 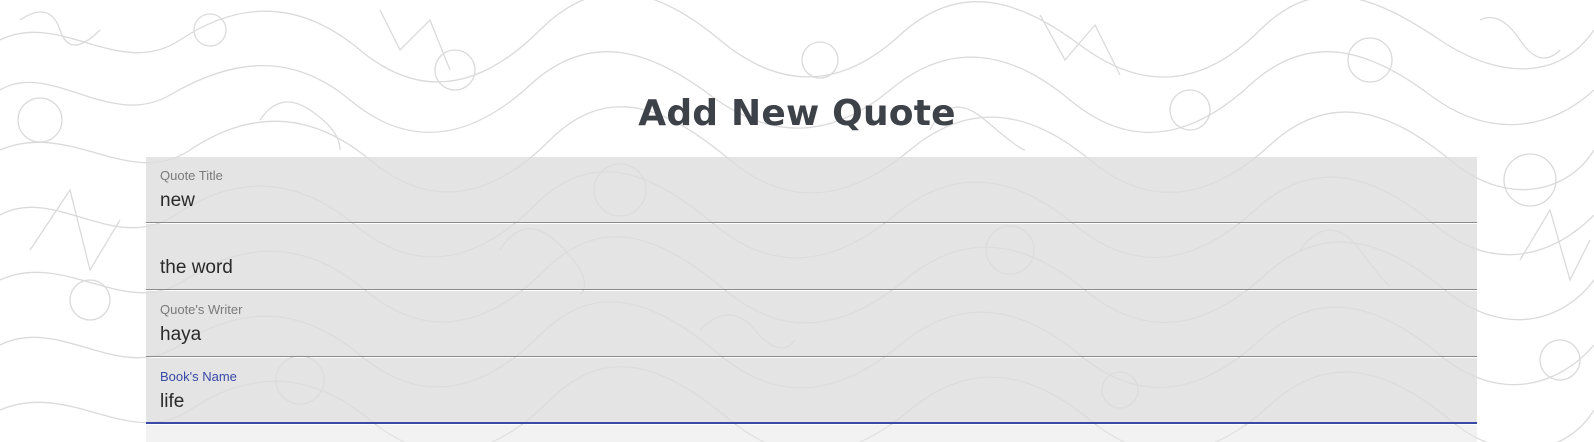 I want to click on quote-writer-field: Quote's Writer, so click(x=811, y=324).